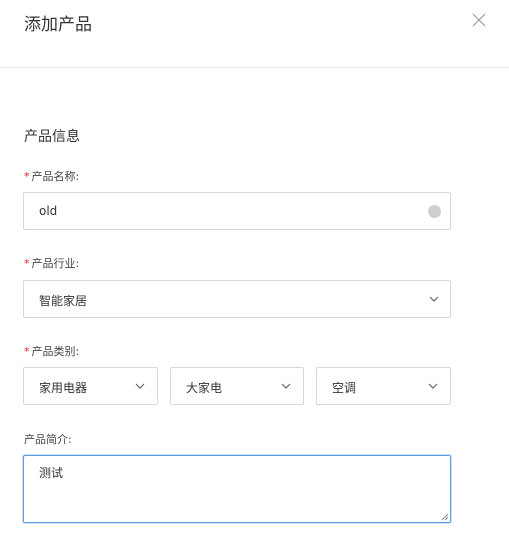 The height and width of the screenshot is (550, 509). What do you see at coordinates (444, 516) in the screenshot?
I see `resize-handle-icon` at bounding box center [444, 516].